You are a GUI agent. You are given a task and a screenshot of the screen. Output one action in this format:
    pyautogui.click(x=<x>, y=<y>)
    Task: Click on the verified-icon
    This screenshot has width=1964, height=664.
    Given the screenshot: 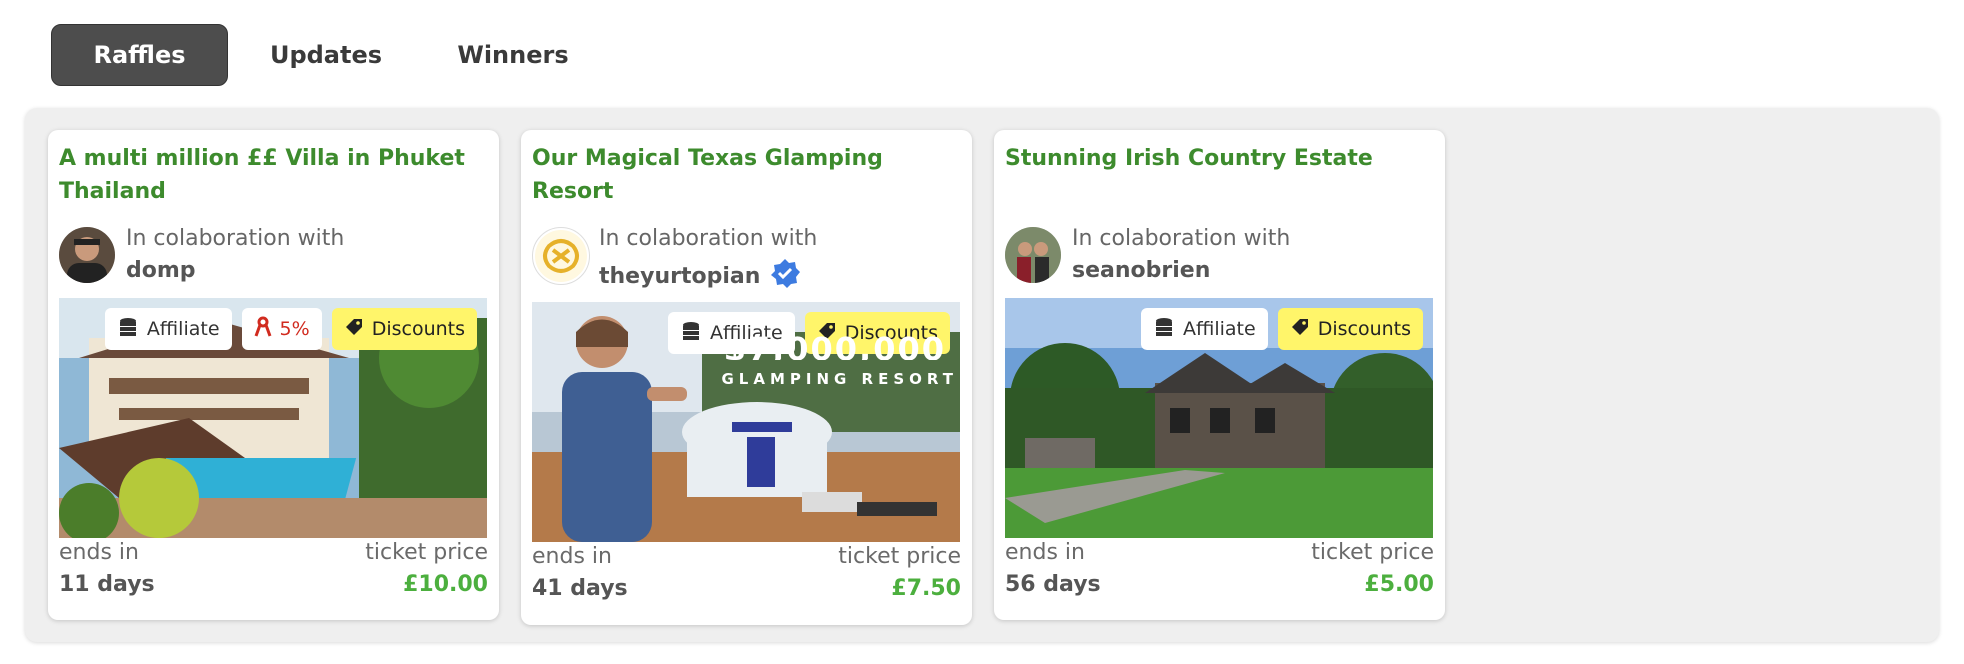 What is the action you would take?
    pyautogui.click(x=785, y=276)
    